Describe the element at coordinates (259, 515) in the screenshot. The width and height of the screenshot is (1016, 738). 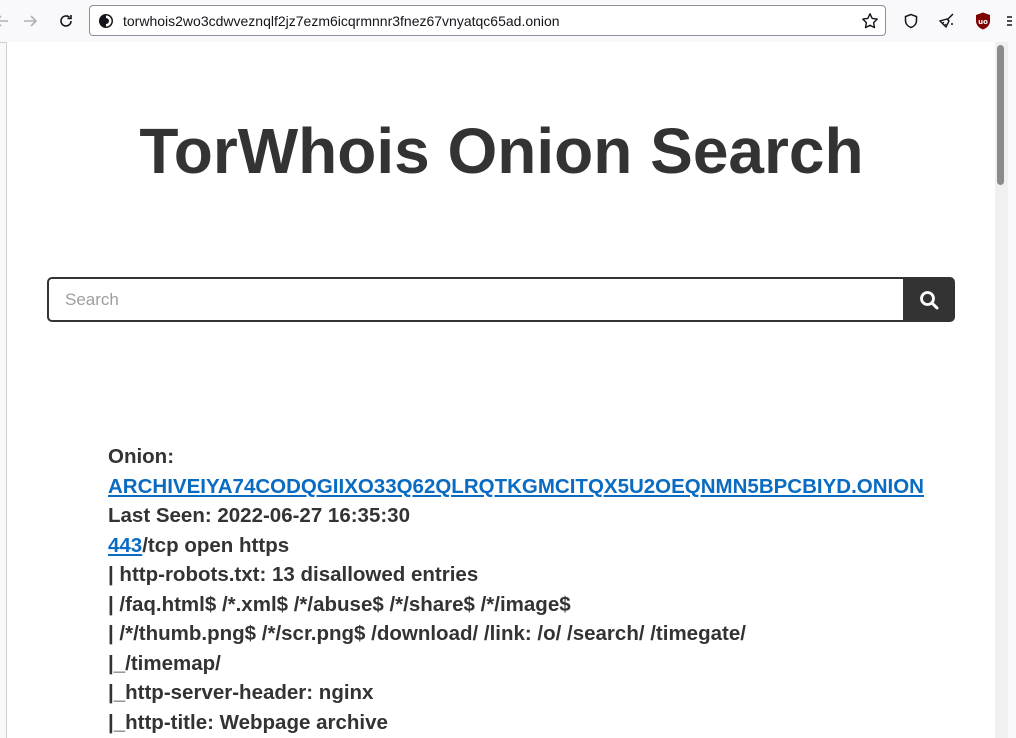
I see `last-seen: Last Seen: 2022-06-27 16:35:30` at that location.